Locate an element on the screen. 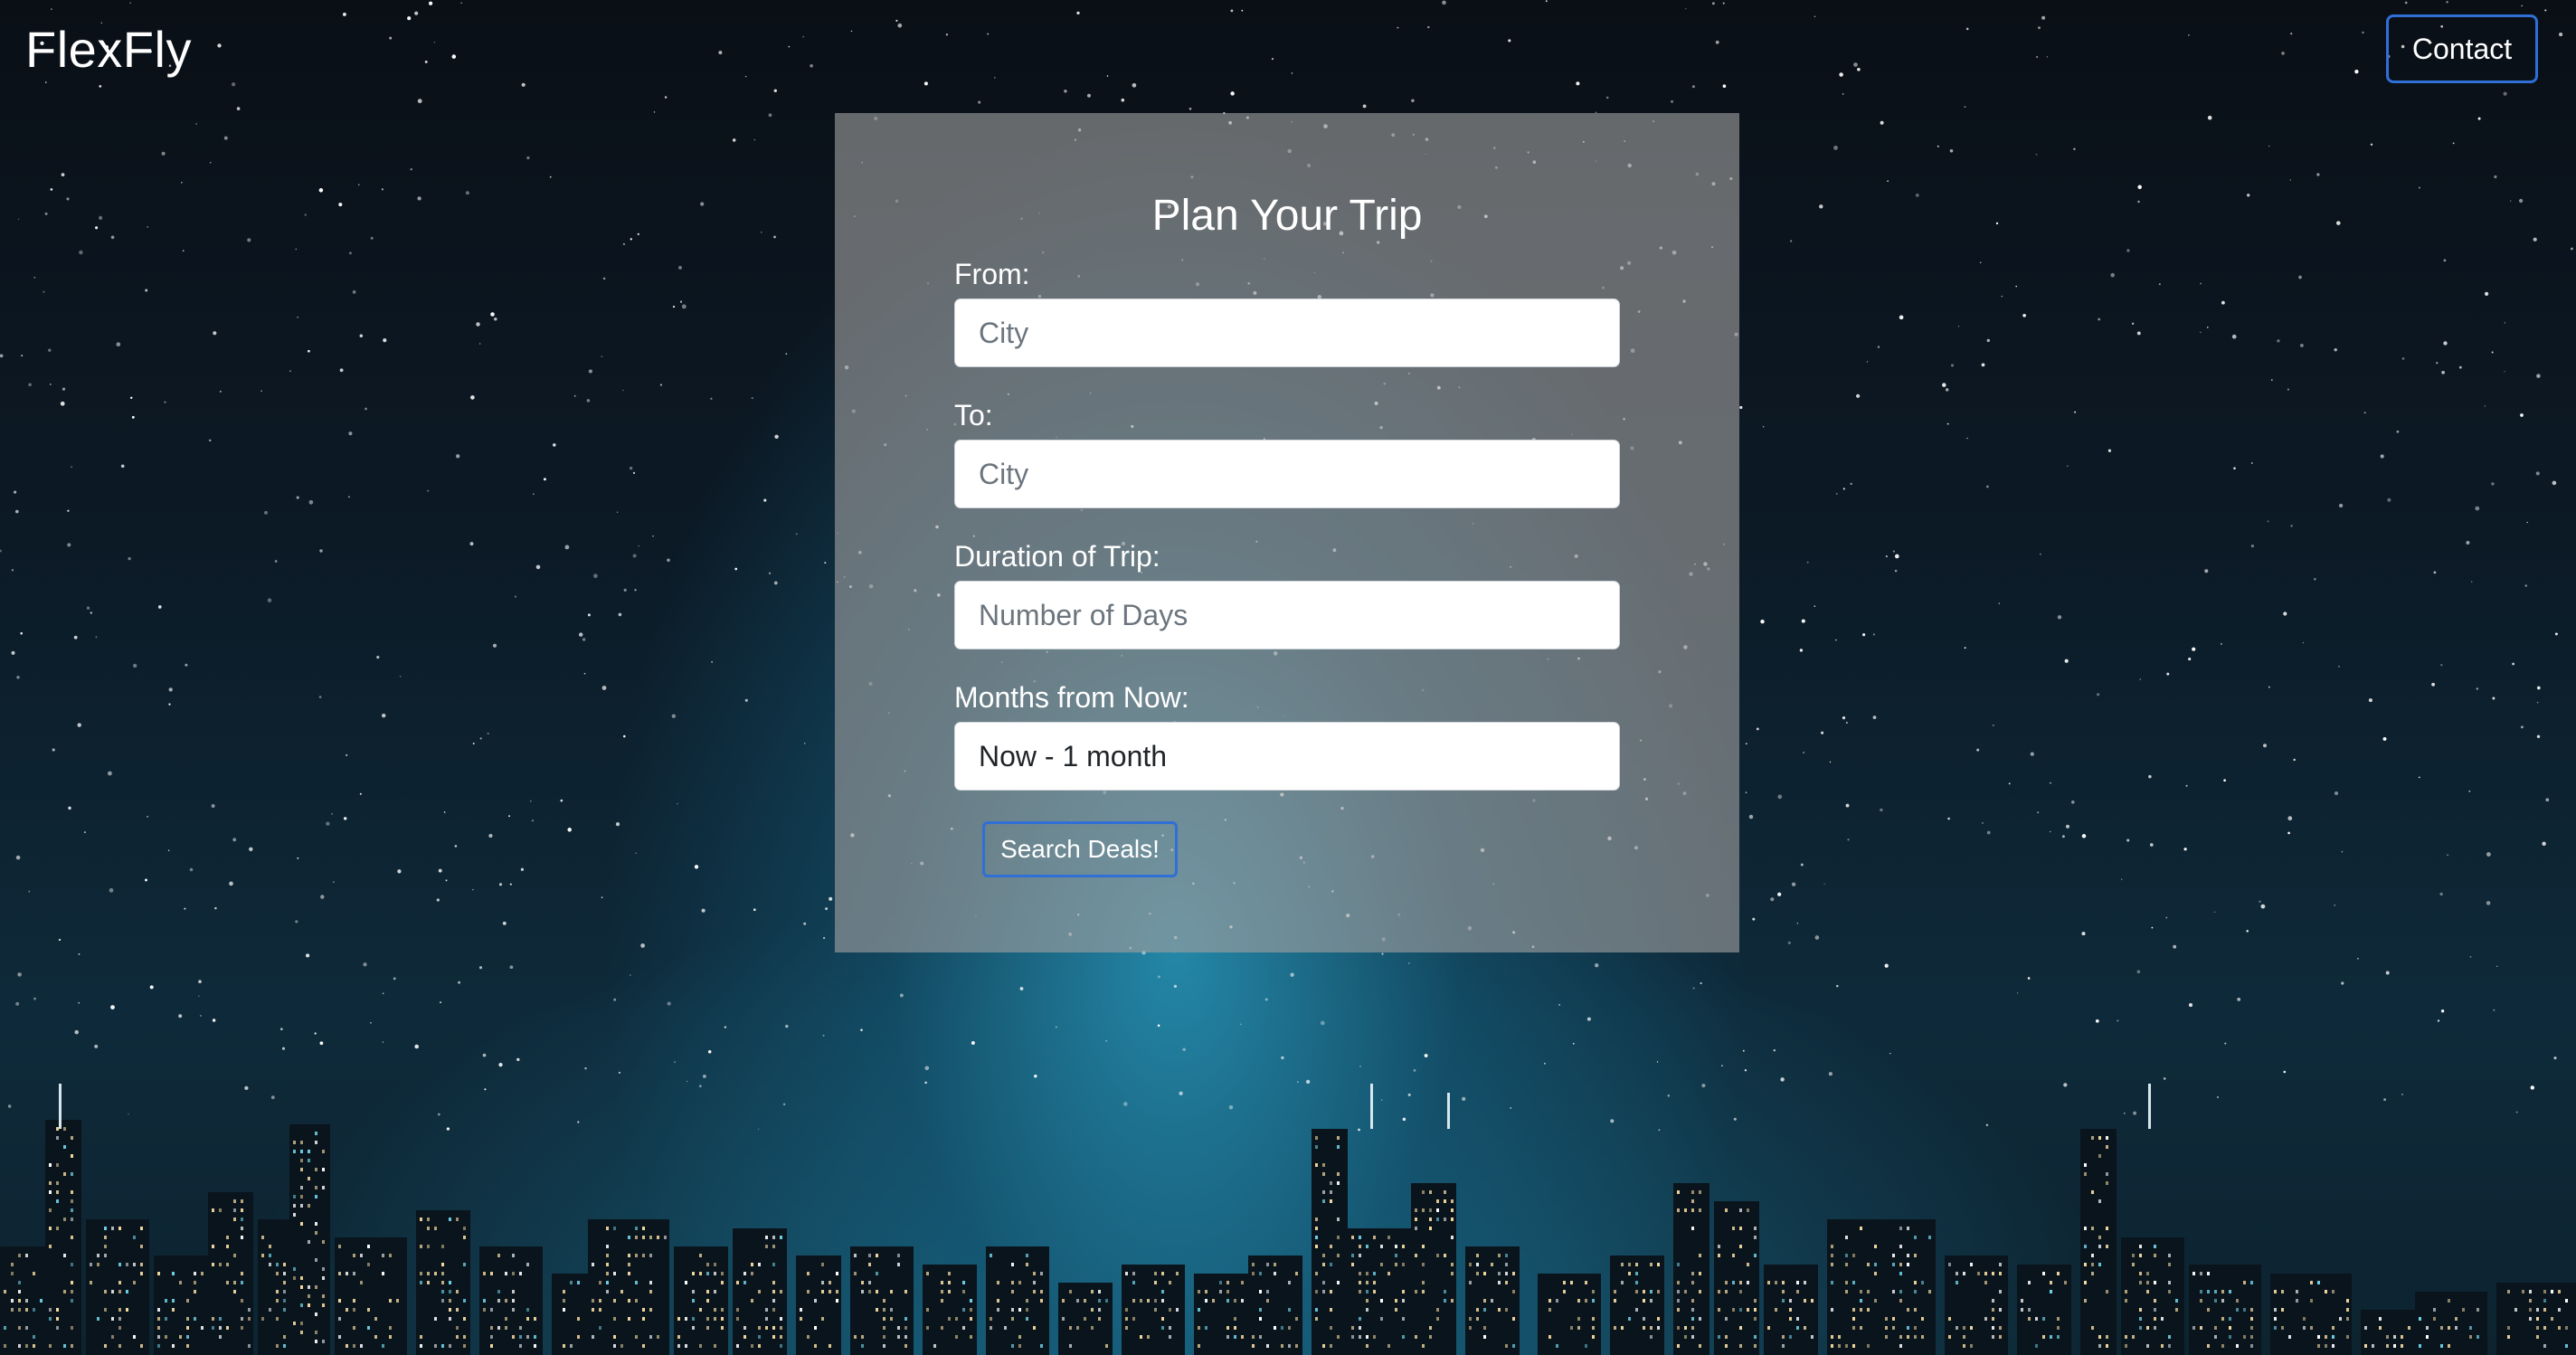 This screenshot has height=1355, width=2576. months-select-value: Now - 1 month is located at coordinates (1073, 755).